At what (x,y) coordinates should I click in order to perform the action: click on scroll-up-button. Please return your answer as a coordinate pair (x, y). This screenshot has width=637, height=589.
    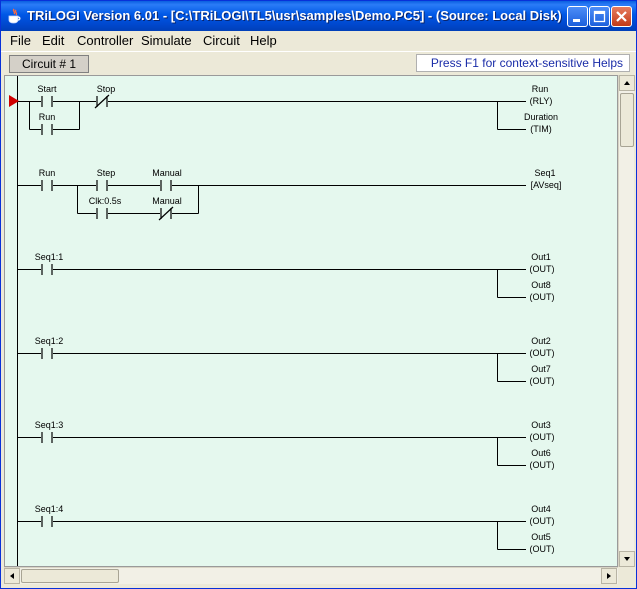
    Looking at the image, I should click on (627, 83).